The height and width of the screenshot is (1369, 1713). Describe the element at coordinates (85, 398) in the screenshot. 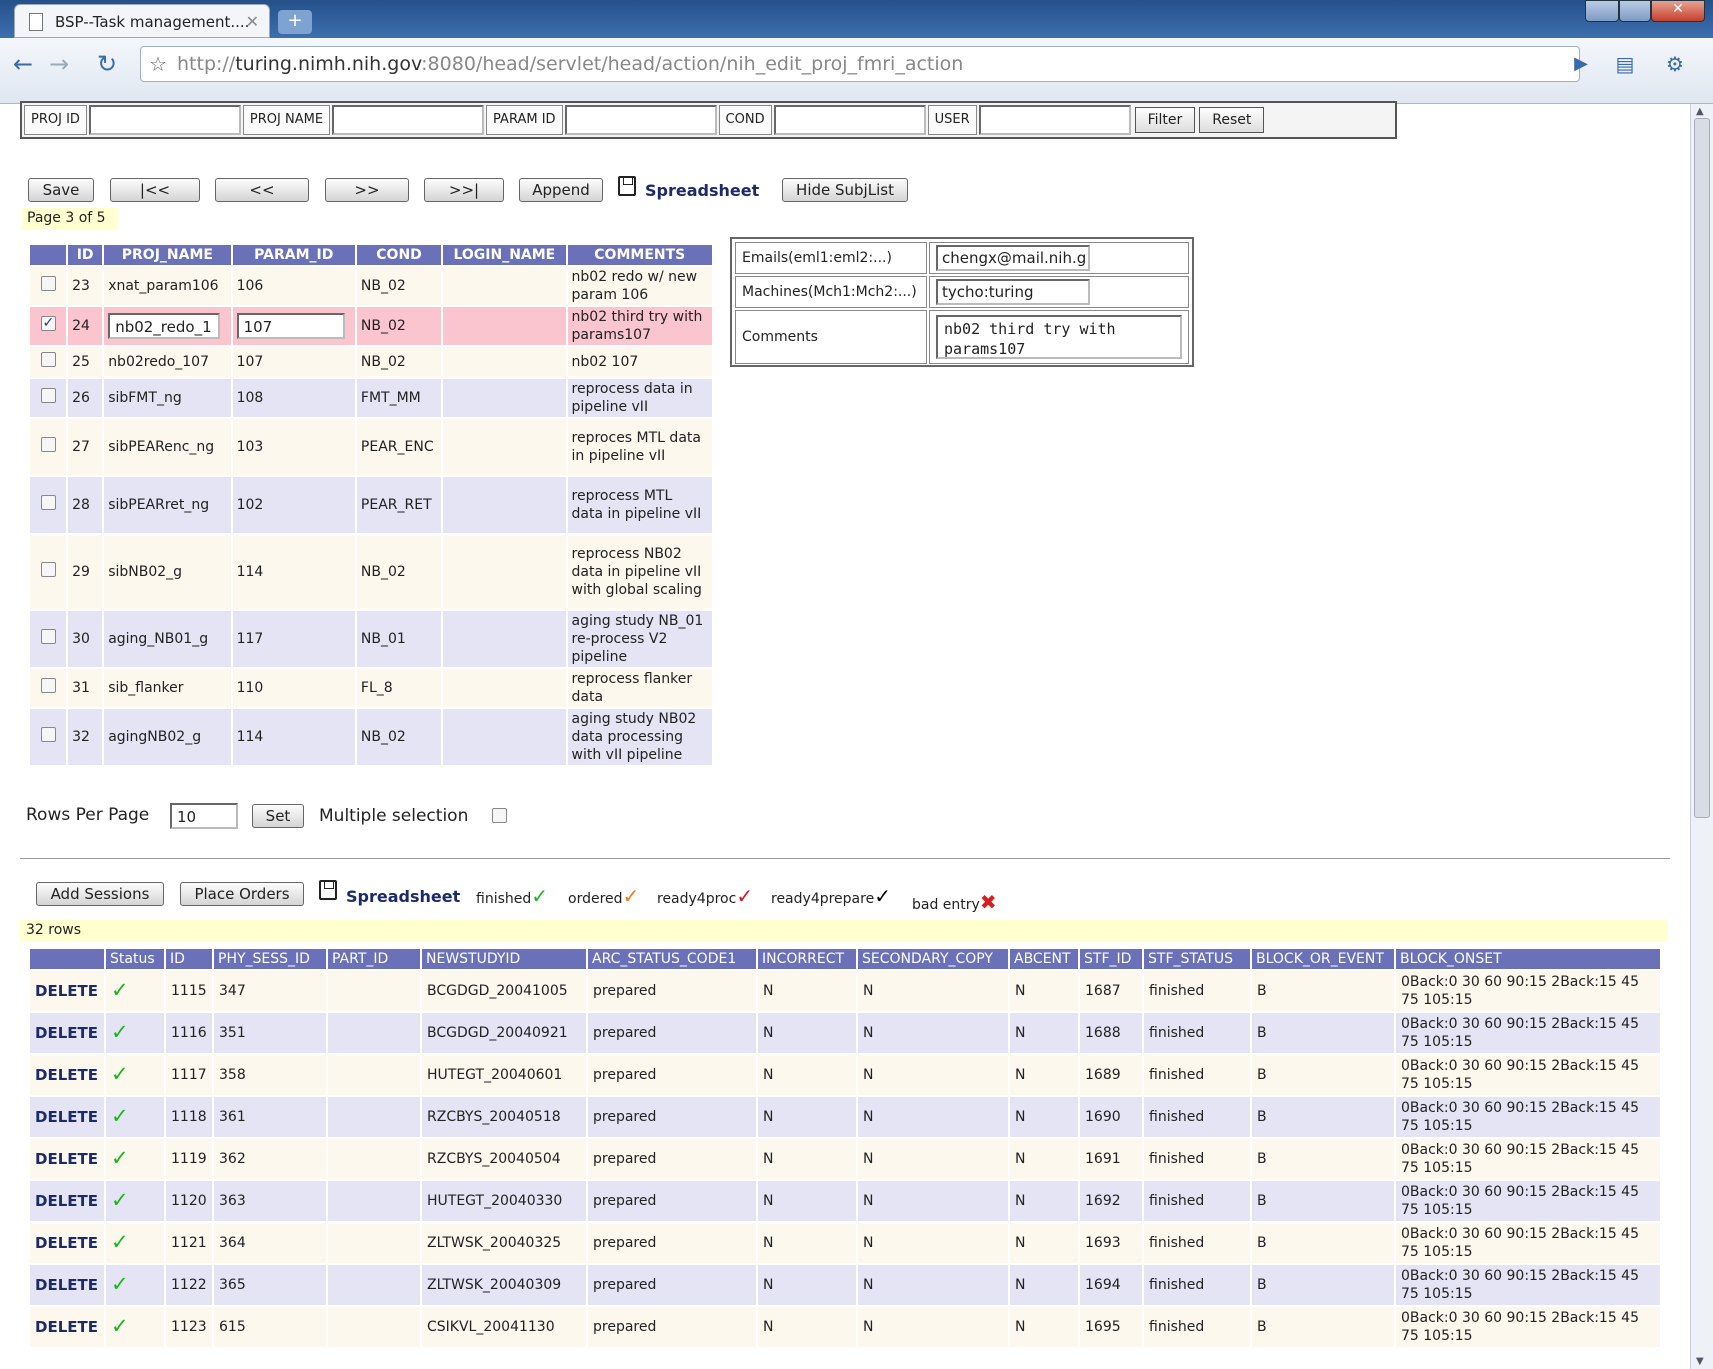

I see `id-cell: 26` at that location.